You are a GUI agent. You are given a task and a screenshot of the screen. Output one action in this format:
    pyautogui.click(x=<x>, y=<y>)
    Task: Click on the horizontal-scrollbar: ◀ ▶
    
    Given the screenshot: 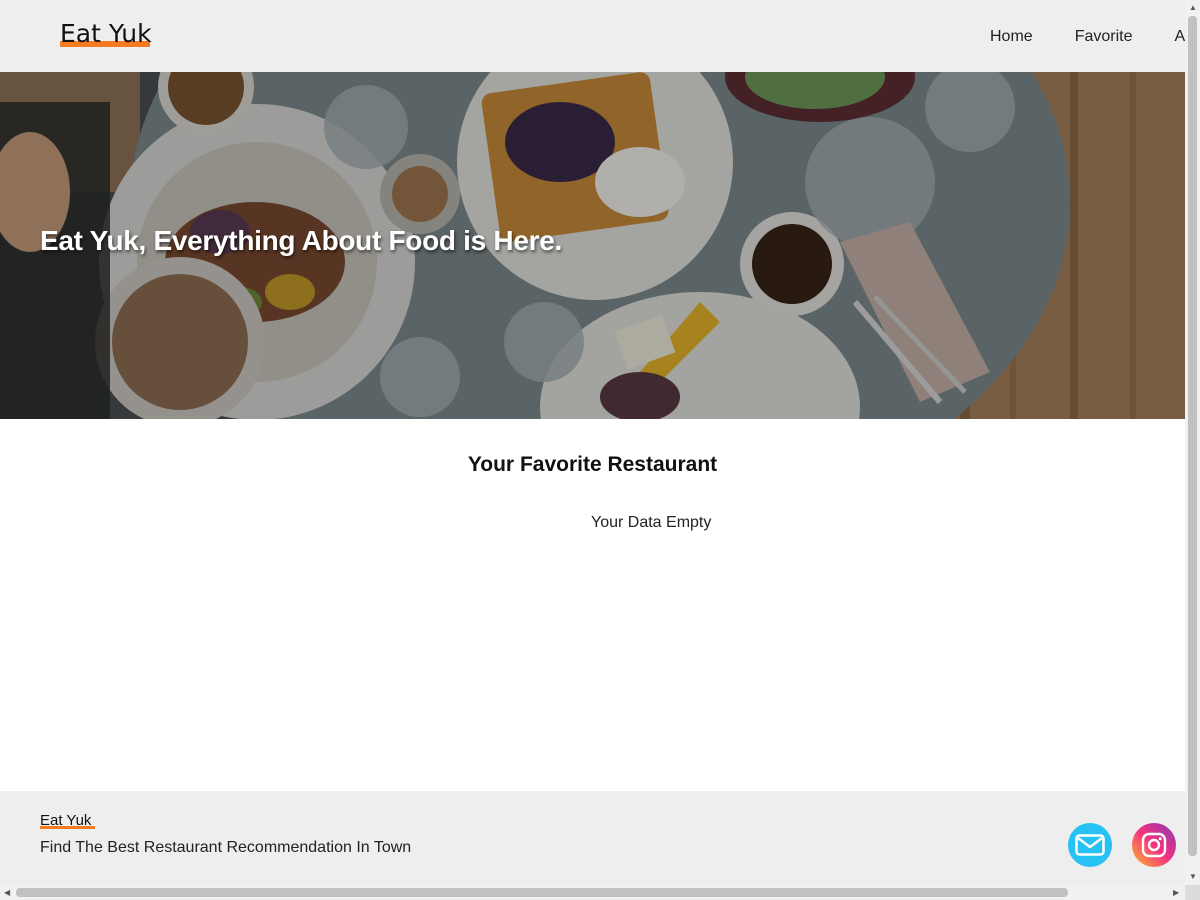 What is the action you would take?
    pyautogui.click(x=592, y=892)
    